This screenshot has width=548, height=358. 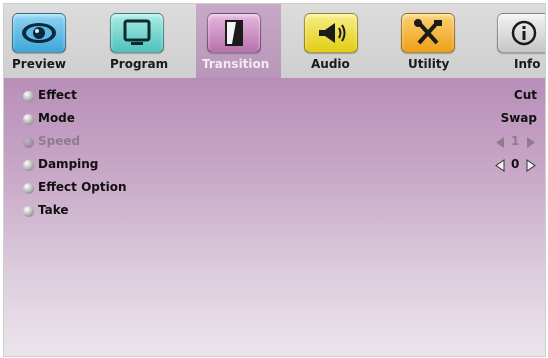 I want to click on info-icon, so click(x=521, y=33).